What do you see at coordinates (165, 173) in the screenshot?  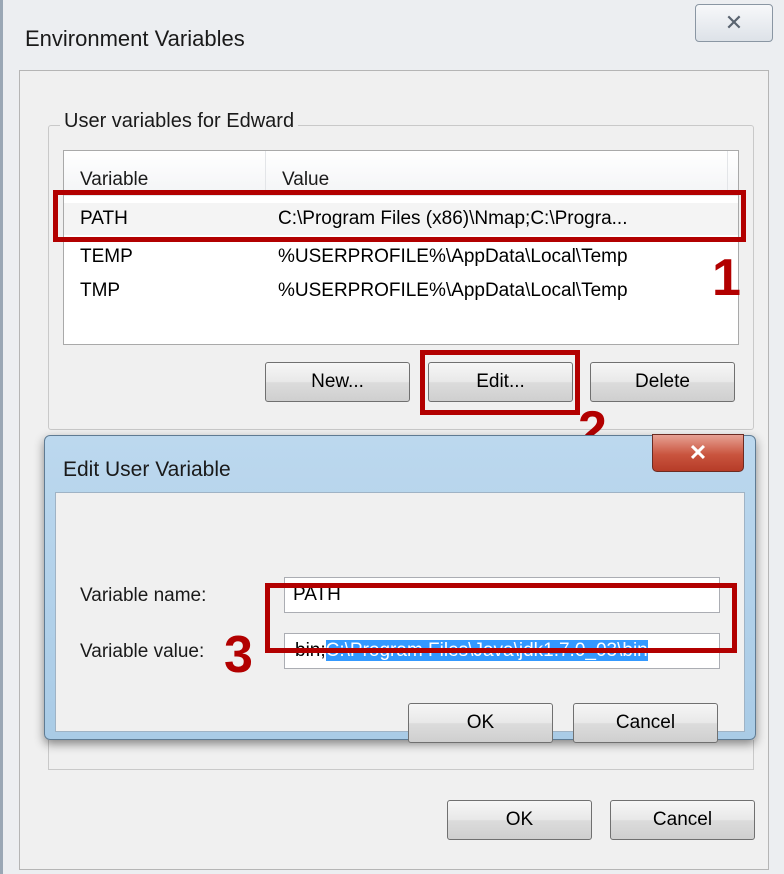 I see `column-header-variable: Variable` at bounding box center [165, 173].